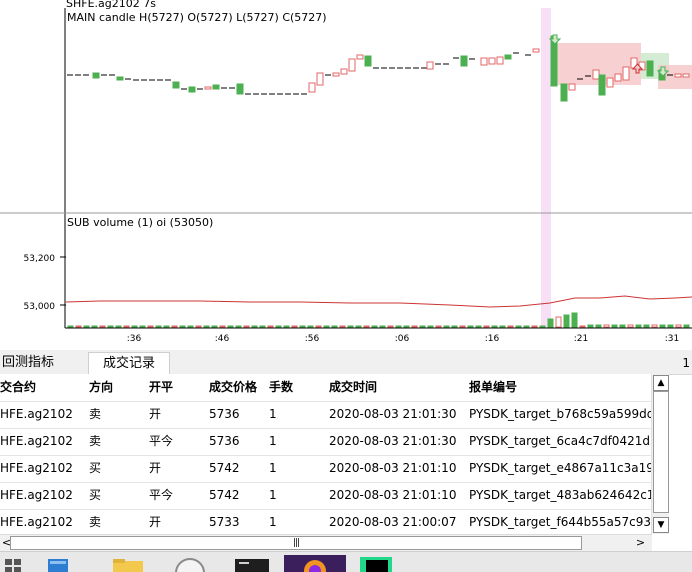  What do you see at coordinates (252, 563) in the screenshot?
I see `terminal-icon` at bounding box center [252, 563].